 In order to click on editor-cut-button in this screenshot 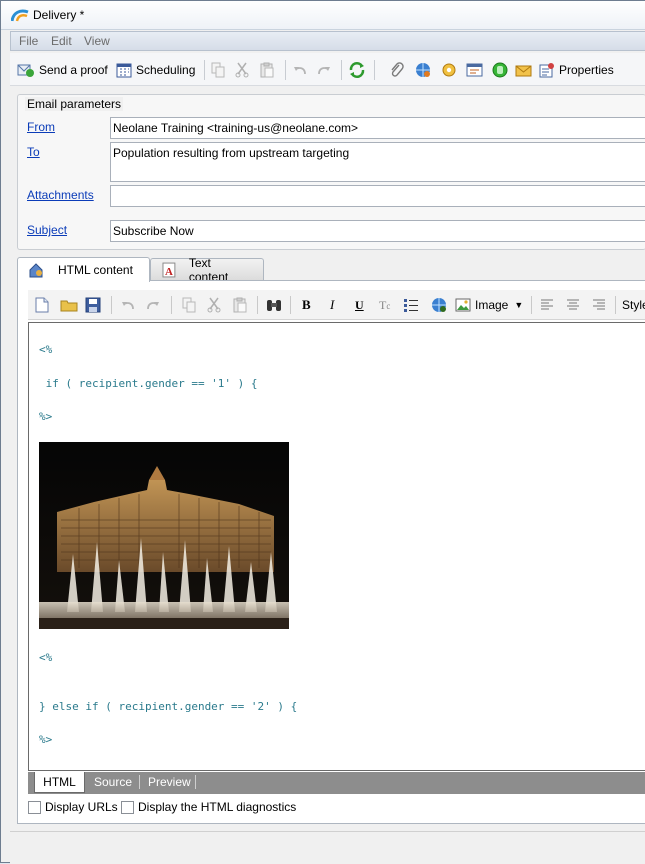, I will do `click(214, 305)`.